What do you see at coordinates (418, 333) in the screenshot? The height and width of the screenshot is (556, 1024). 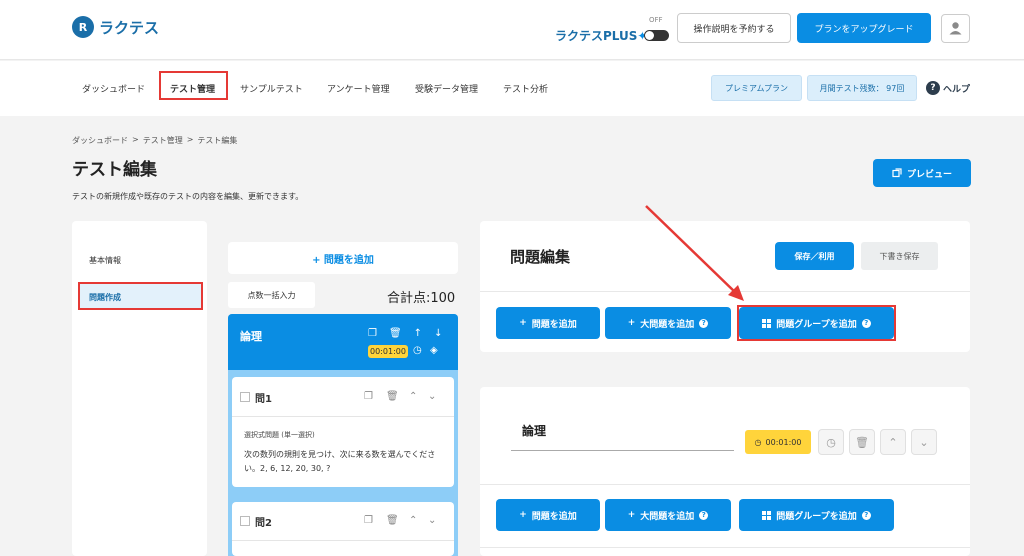 I see `arrow-up-icon: ↑` at bounding box center [418, 333].